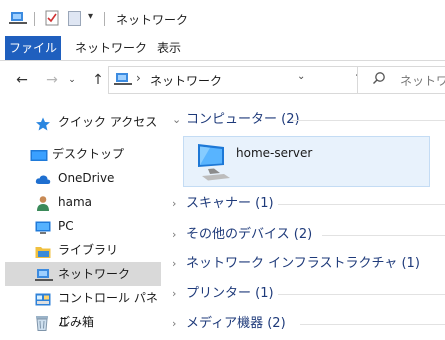 This screenshot has height=340, width=445. What do you see at coordinates (274, 153) in the screenshot?
I see `computer-label: home-server` at bounding box center [274, 153].